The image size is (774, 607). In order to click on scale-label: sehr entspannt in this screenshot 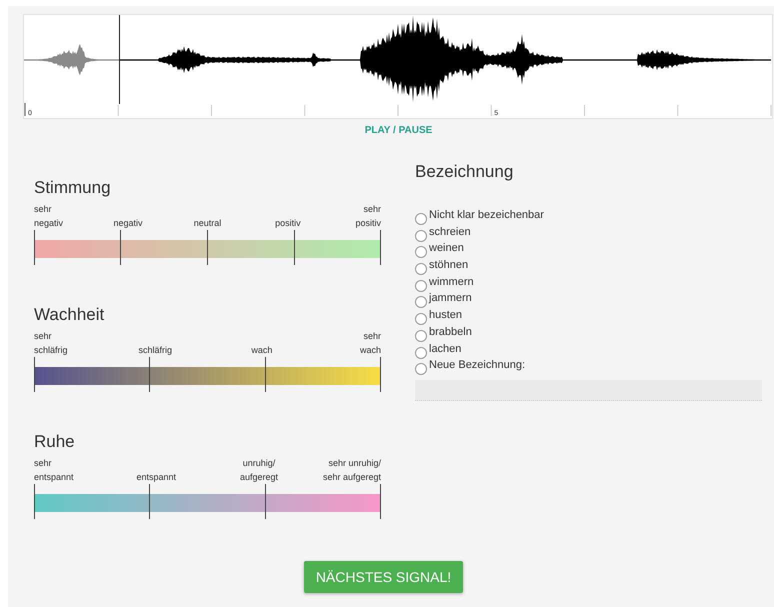, I will do `click(54, 470)`.